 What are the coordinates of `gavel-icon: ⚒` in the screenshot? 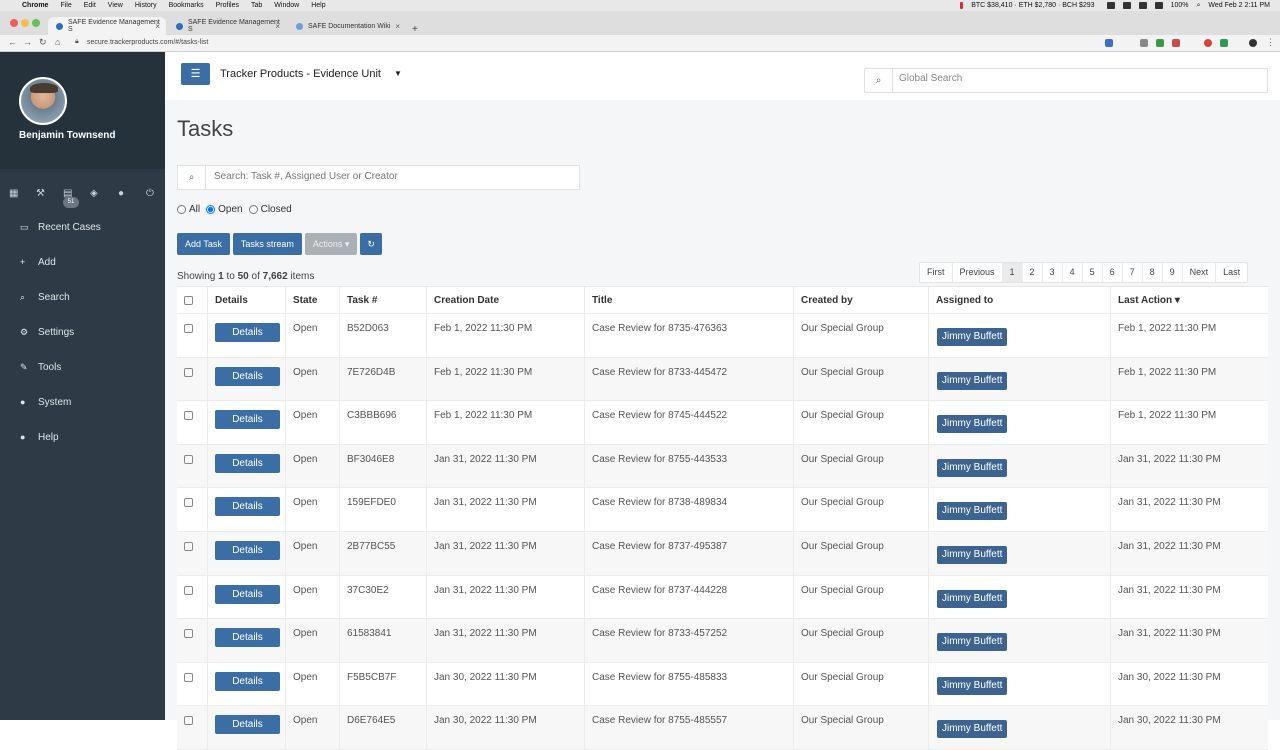 It's located at (40, 193).